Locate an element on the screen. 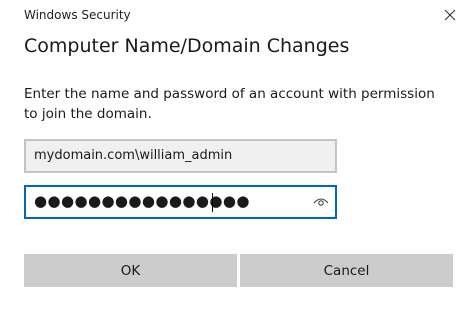  ok-button: OK is located at coordinates (130, 270).